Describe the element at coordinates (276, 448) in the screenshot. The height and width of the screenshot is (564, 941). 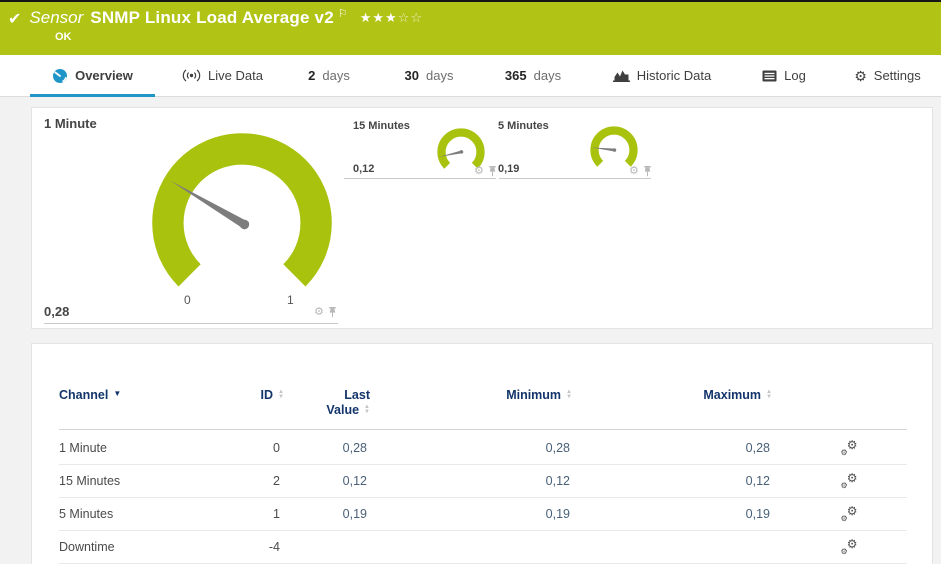
I see `channel-id: 0` at that location.